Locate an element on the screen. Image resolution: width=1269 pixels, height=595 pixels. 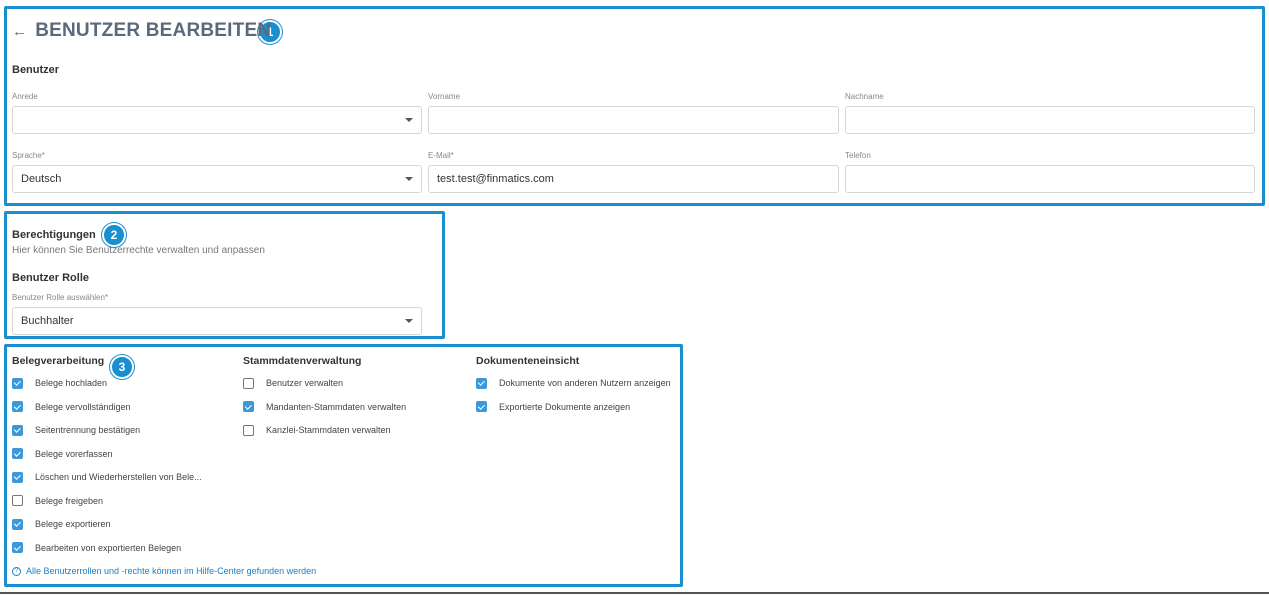
permission-label: Belege vervollständigen is located at coordinates (83, 406).